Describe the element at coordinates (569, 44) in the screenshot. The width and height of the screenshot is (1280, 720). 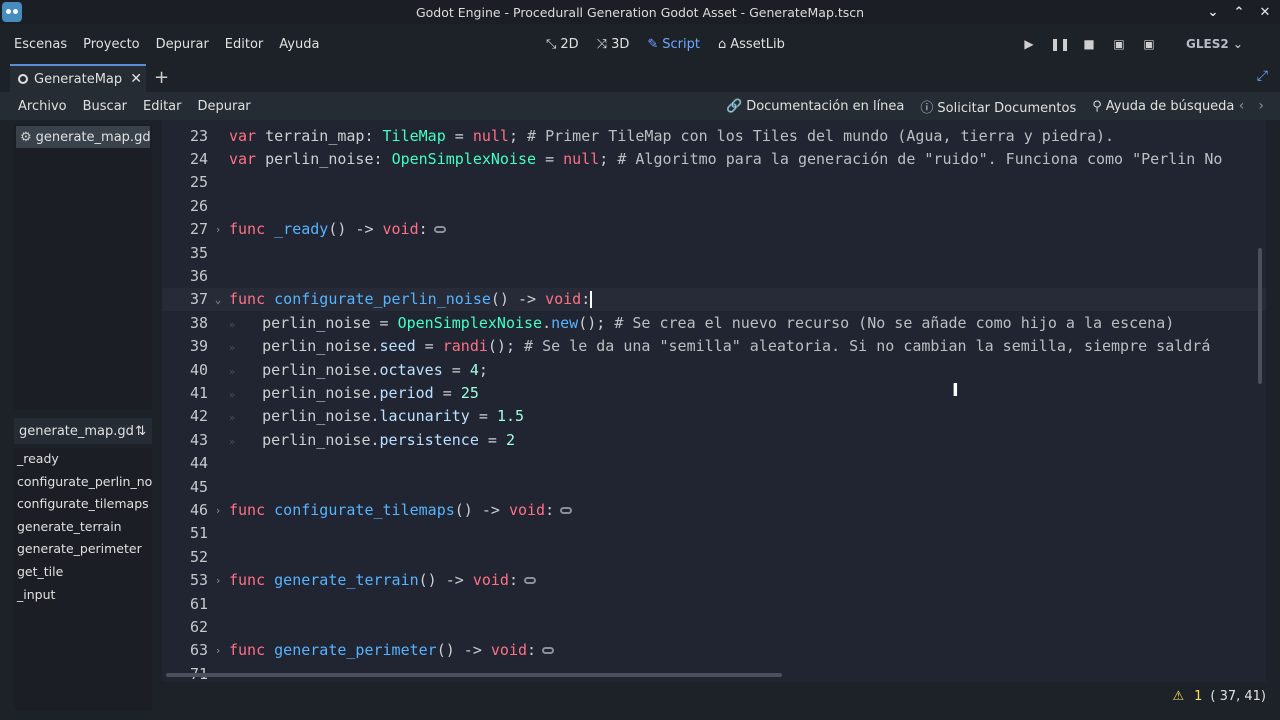
I see `workspace-2d-label: 2D` at that location.